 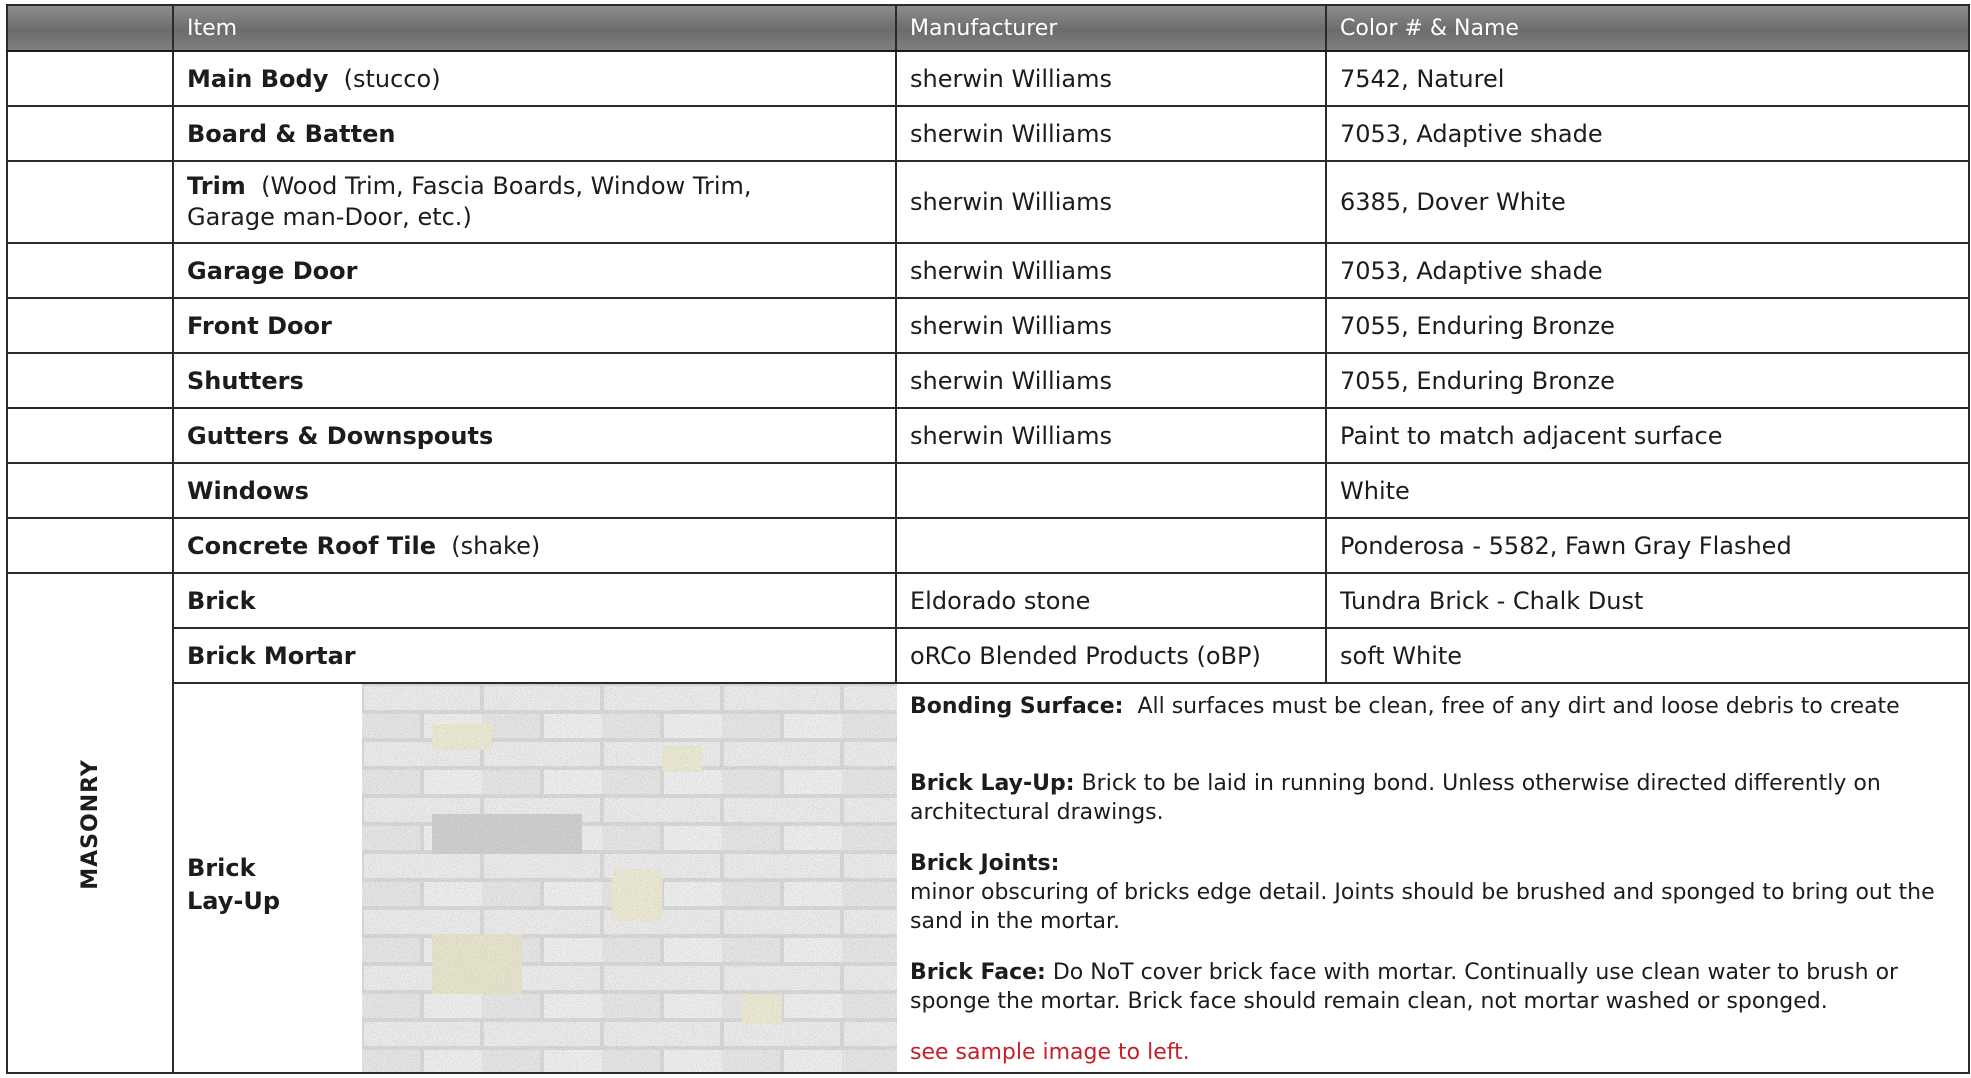 I want to click on item-cell: Concrete Roof Tile (shake), so click(x=534, y=545).